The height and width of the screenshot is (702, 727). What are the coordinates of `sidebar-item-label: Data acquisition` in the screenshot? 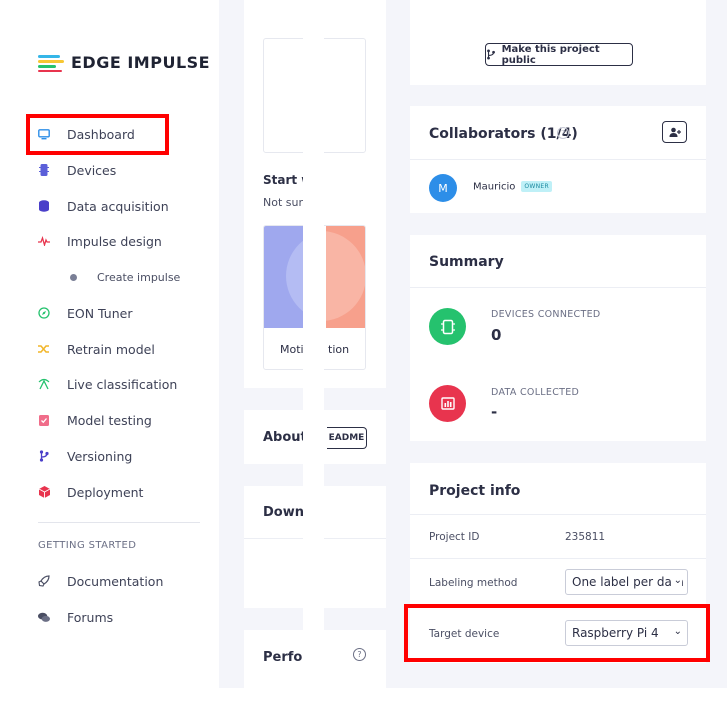 It's located at (118, 206).